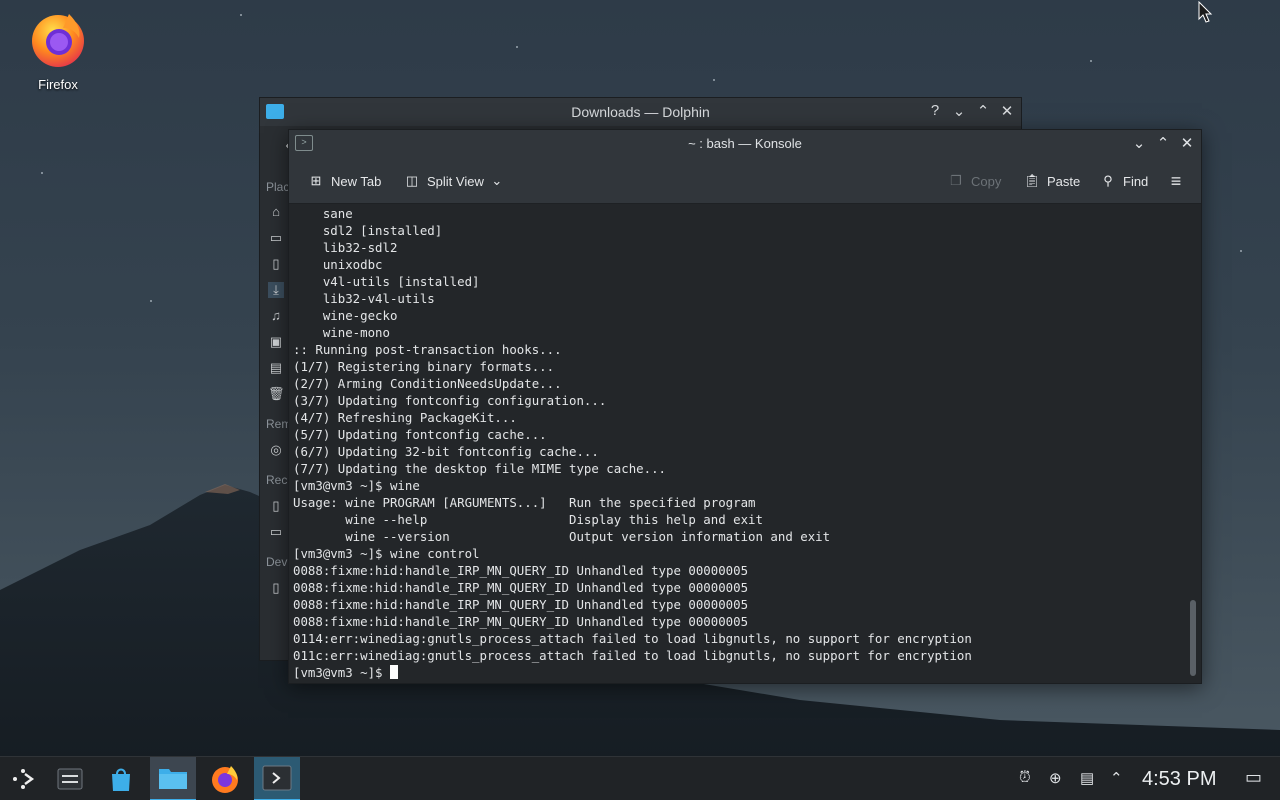  What do you see at coordinates (1192, 443) in the screenshot?
I see `terminal-scrollbar` at bounding box center [1192, 443].